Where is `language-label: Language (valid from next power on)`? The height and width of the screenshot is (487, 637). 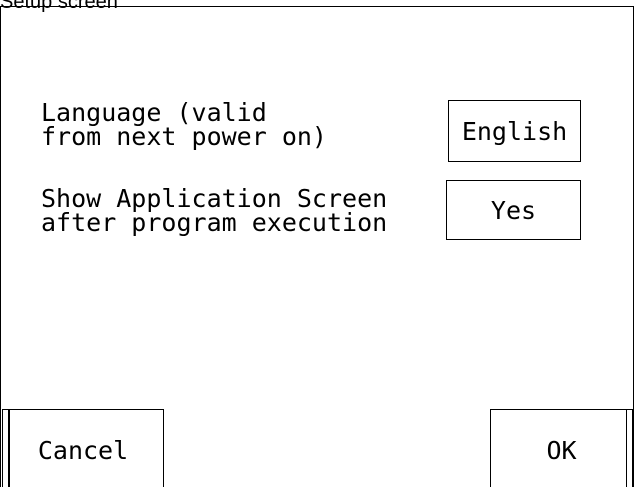 language-label: Language (valid from next power on) is located at coordinates (184, 125).